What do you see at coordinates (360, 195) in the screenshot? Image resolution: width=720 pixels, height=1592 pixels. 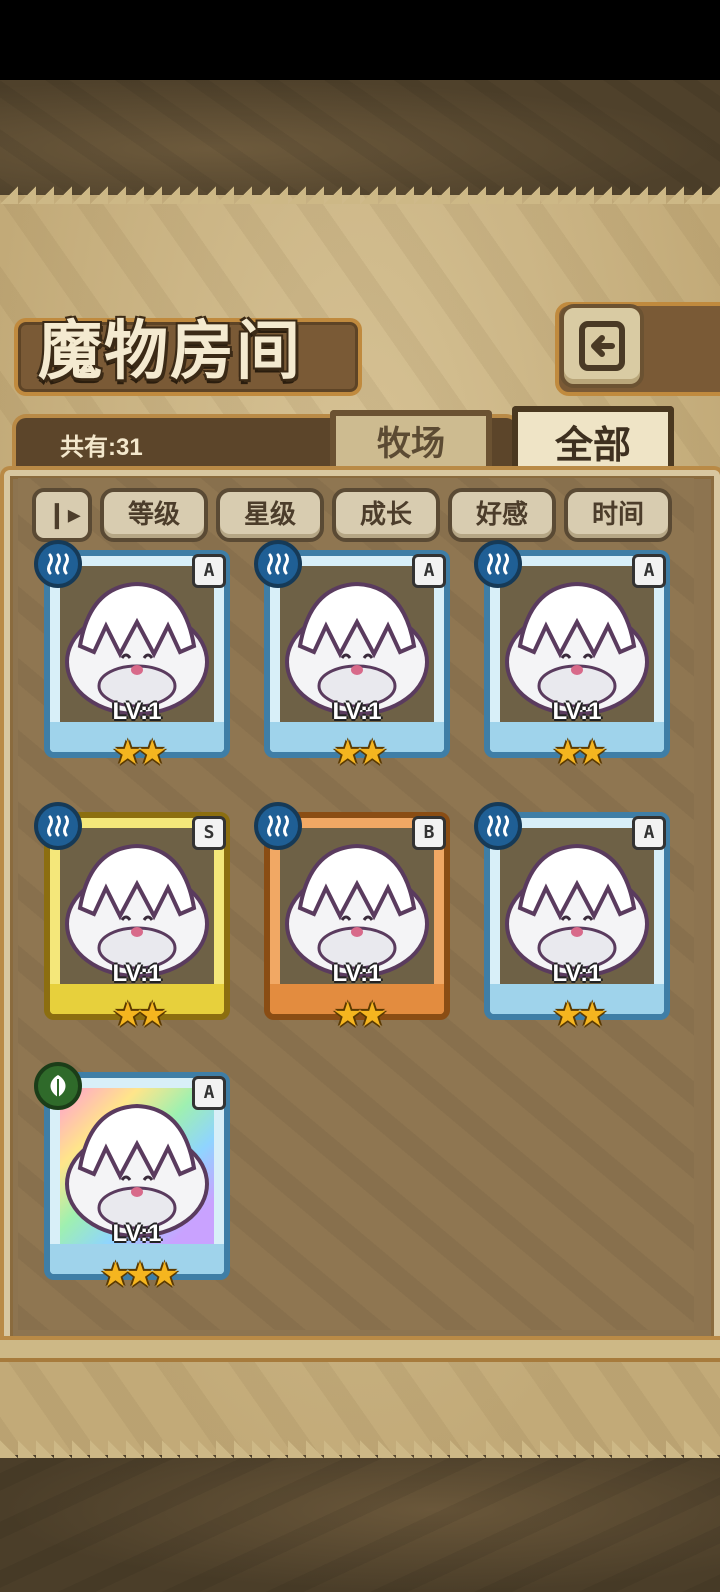 I see `panel-torn-edge-top` at bounding box center [360, 195].